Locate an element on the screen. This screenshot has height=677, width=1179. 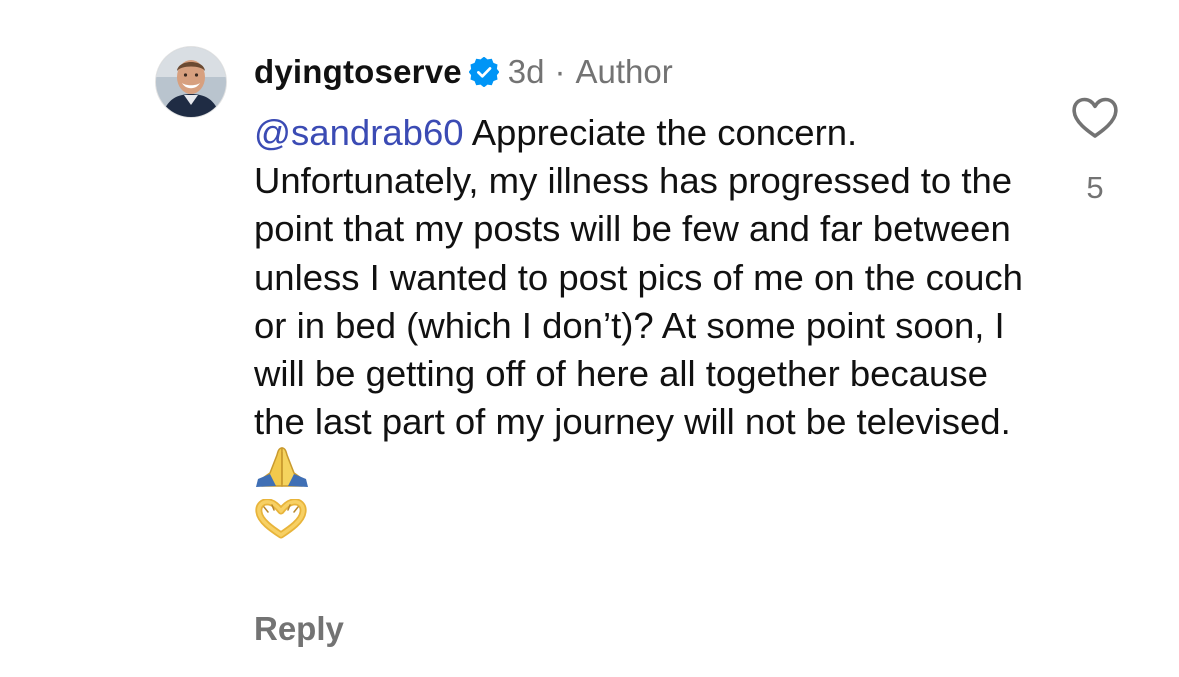
username: dyingtoserve is located at coordinates (358, 72).